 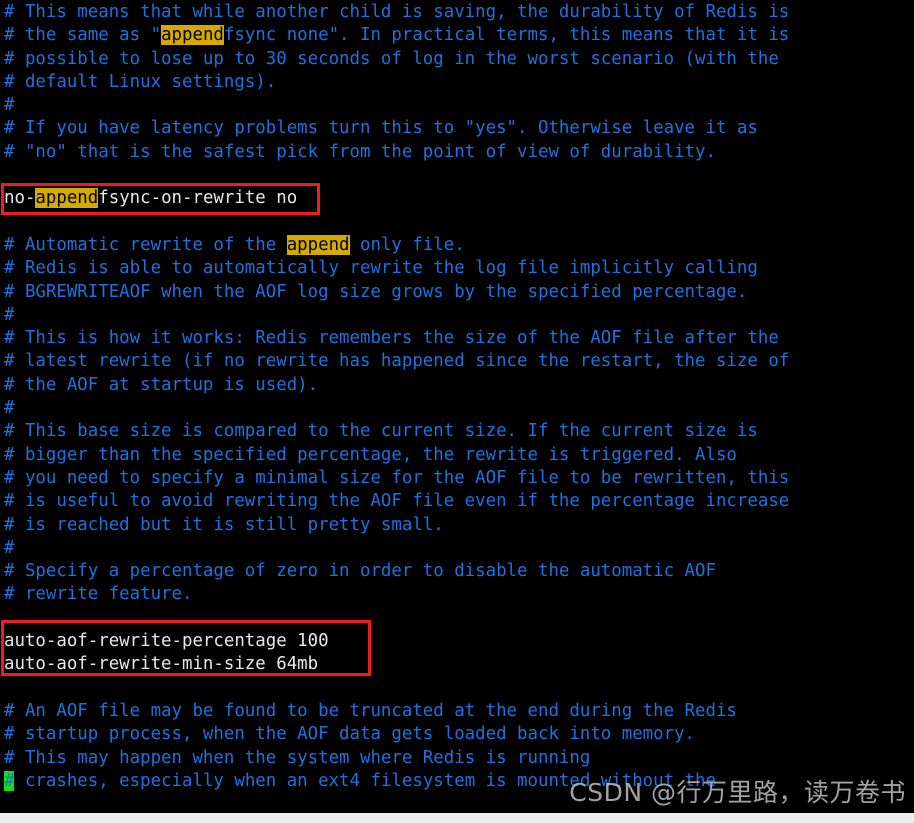 I want to click on comment-line: # default Linux settings)., so click(x=140, y=81).